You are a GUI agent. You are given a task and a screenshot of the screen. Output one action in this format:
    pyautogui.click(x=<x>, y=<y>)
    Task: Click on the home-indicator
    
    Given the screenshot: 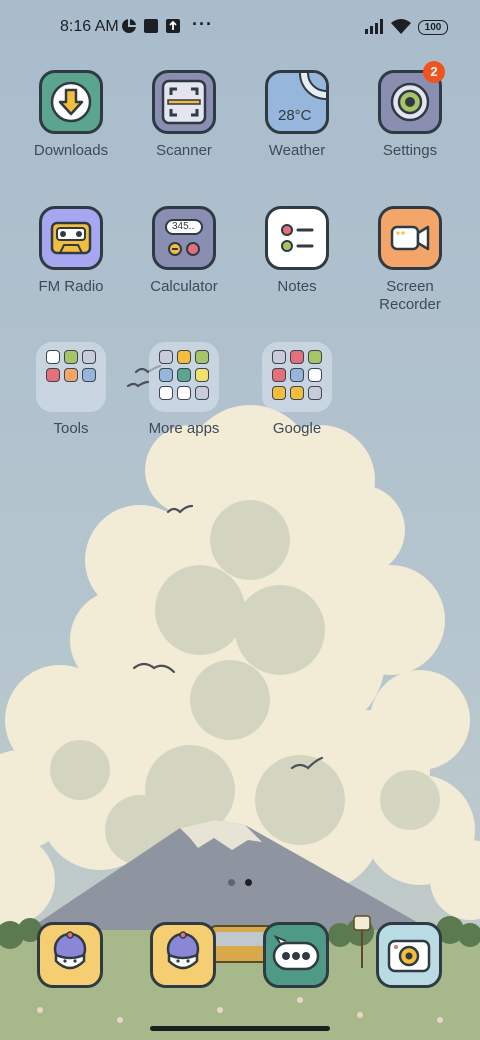 What is the action you would take?
    pyautogui.click(x=240, y=1028)
    